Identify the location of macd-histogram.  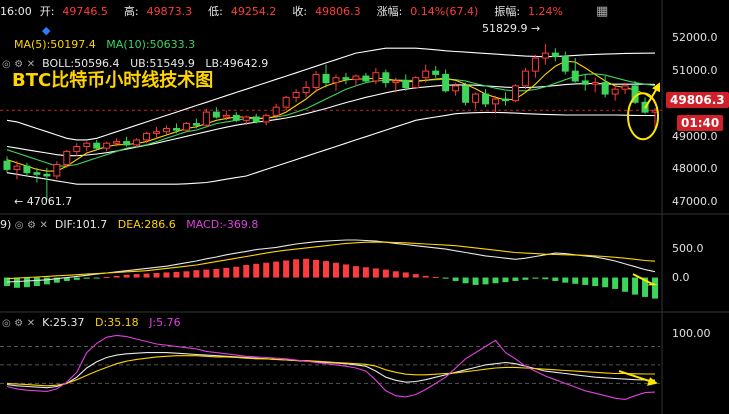
(331, 278).